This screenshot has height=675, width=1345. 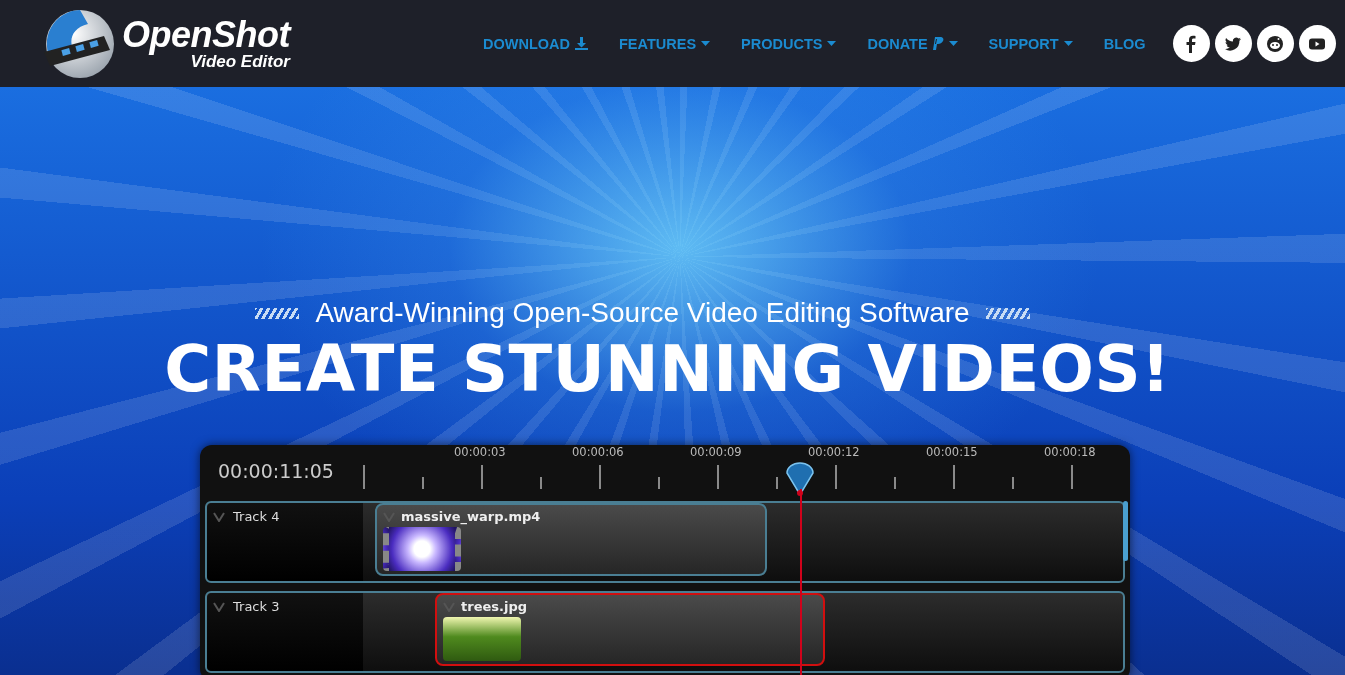 I want to click on current-time: 00:00:11:05, so click(x=276, y=471).